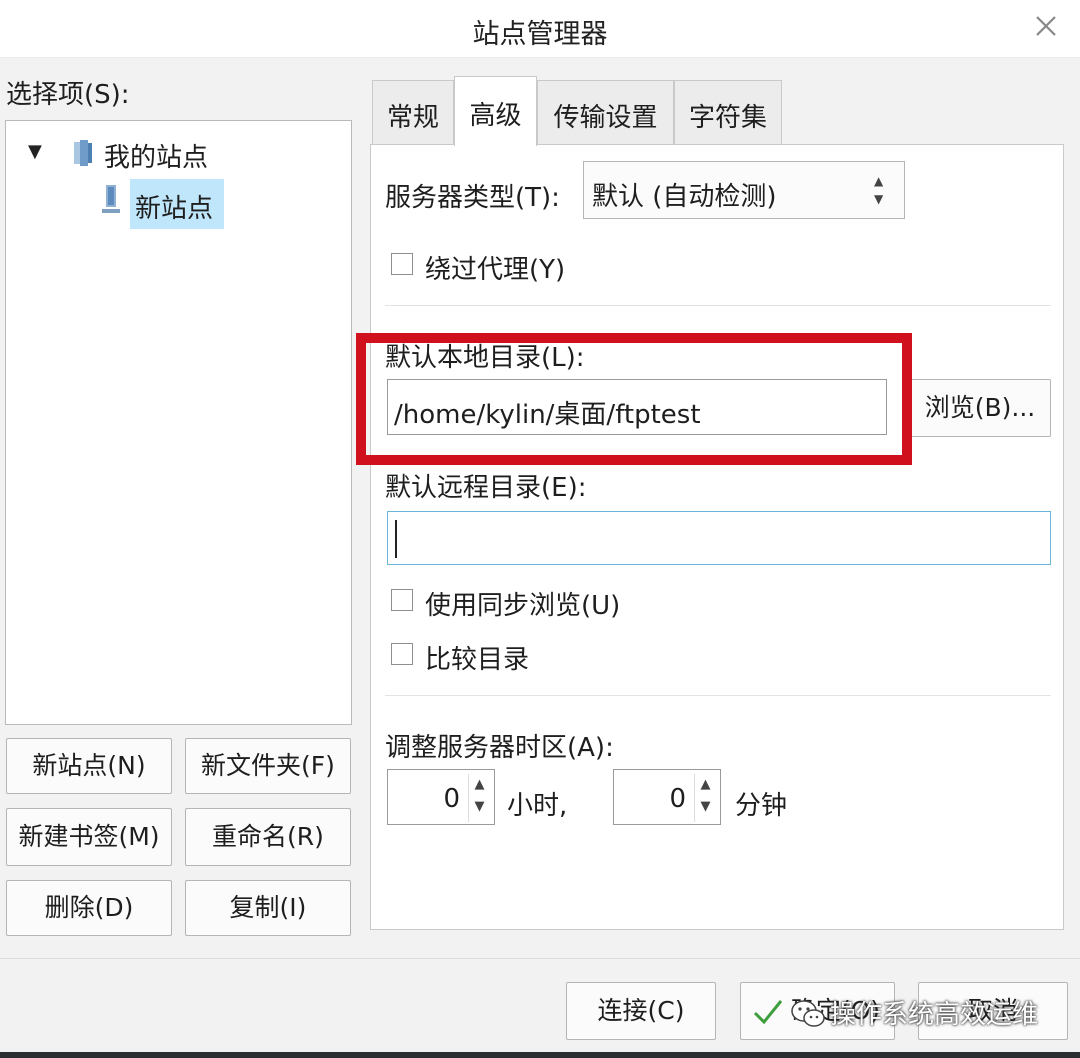 Image resolution: width=1080 pixels, height=1058 pixels. I want to click on sites-folder-icon, so click(83, 153).